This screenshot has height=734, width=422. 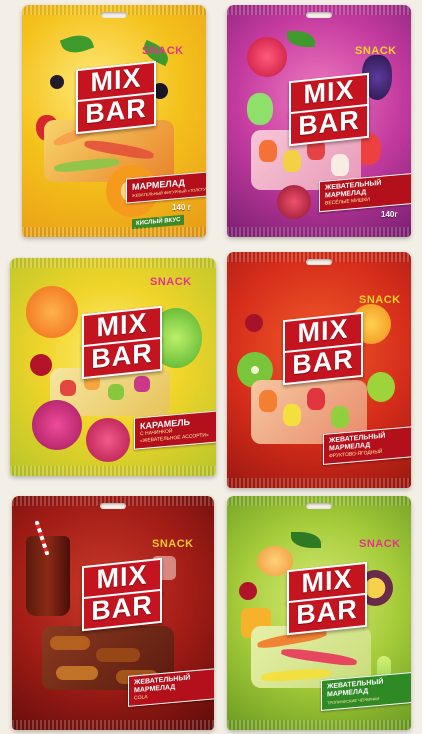 I want to click on bear-gummy-decoration, so click(x=260, y=109).